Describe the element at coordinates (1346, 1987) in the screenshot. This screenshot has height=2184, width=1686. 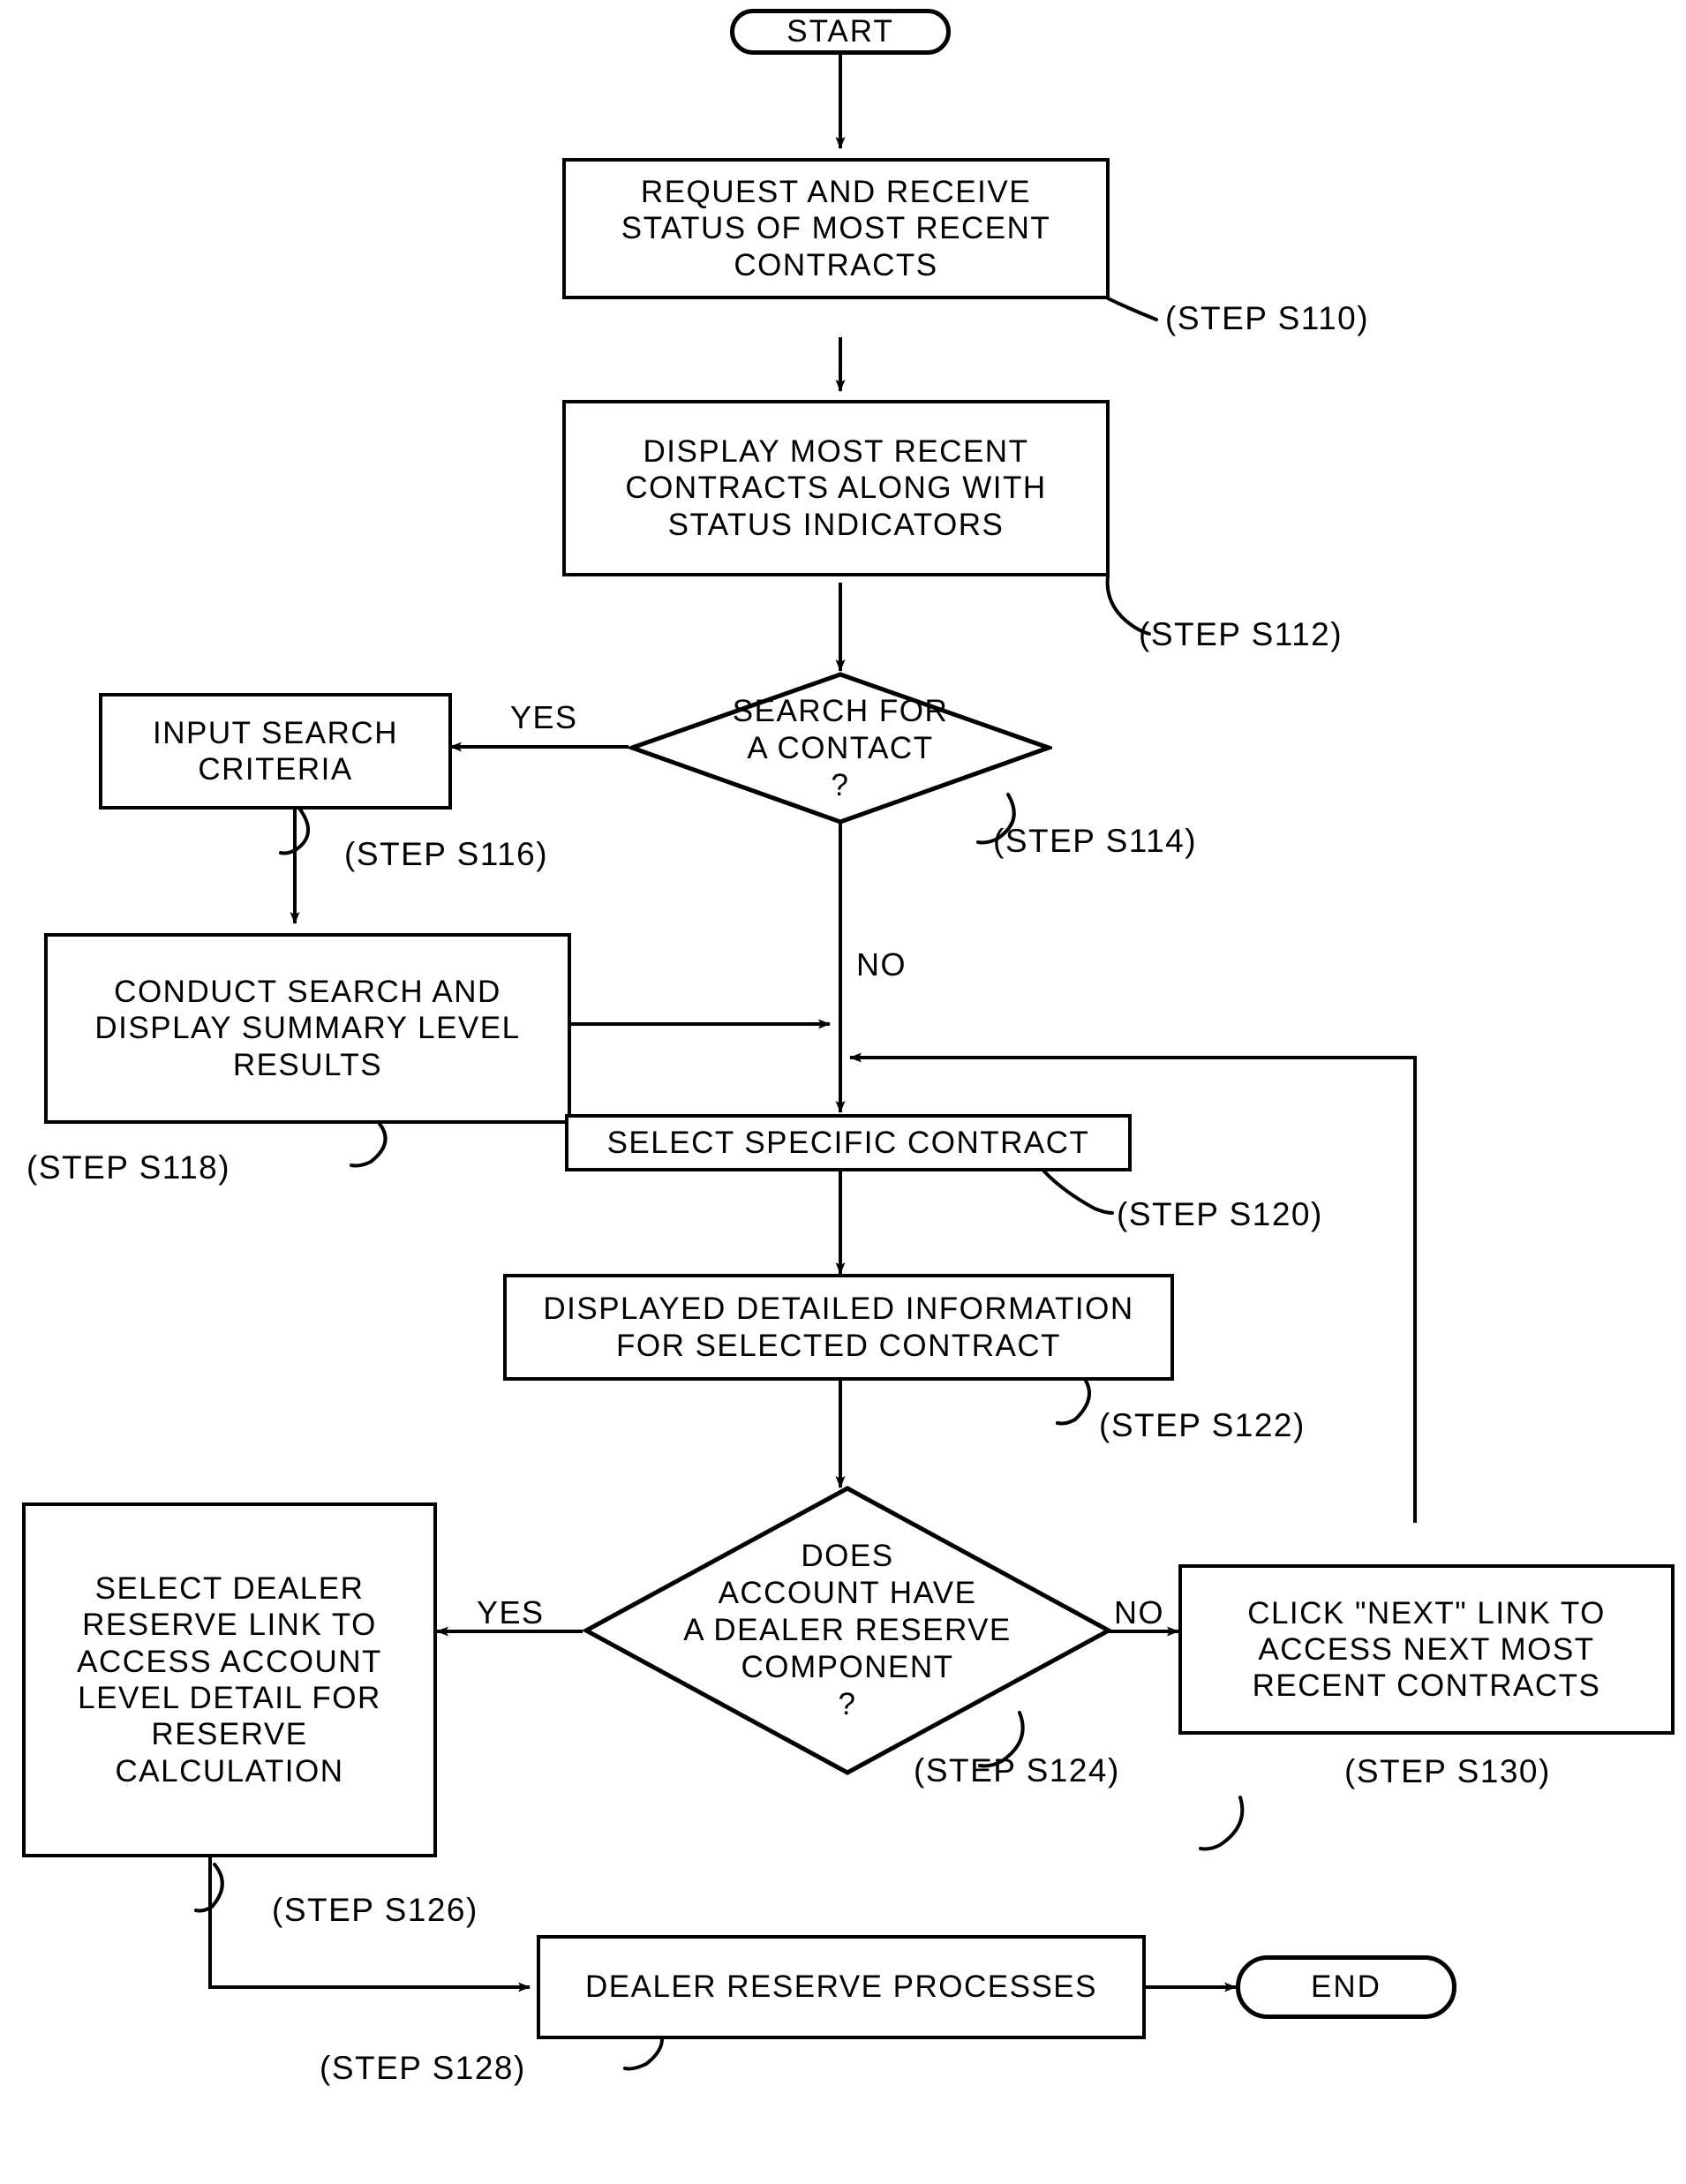
I see `node-end: END` at that location.